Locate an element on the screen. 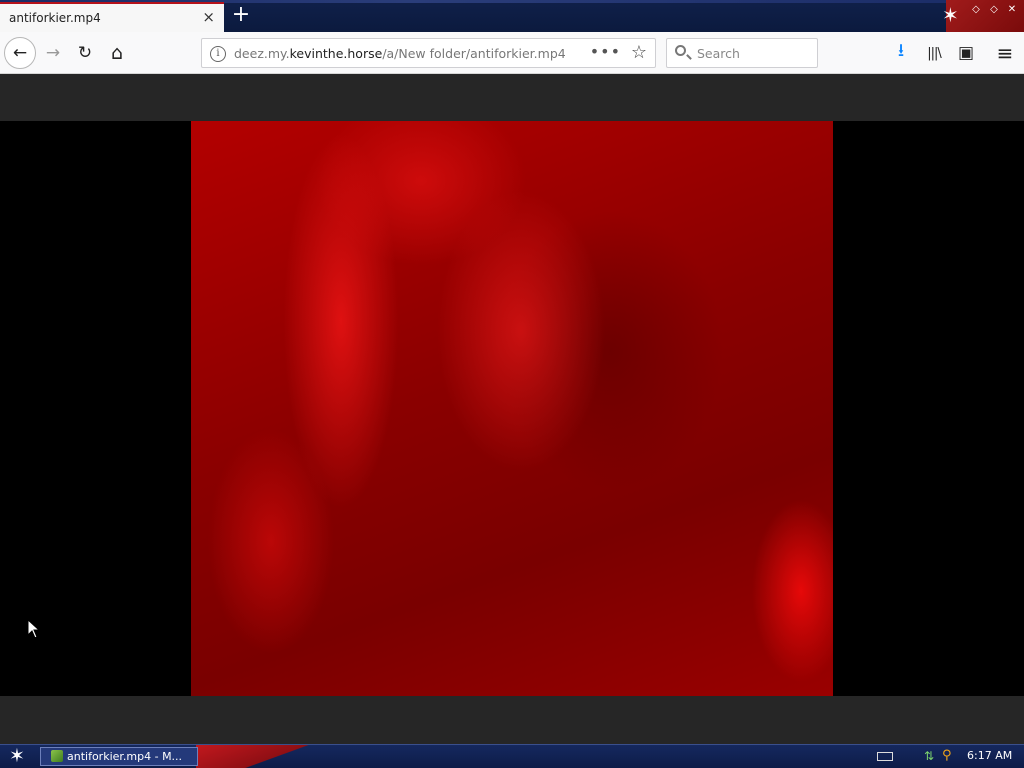  reload-button: ↻ is located at coordinates (85, 53).